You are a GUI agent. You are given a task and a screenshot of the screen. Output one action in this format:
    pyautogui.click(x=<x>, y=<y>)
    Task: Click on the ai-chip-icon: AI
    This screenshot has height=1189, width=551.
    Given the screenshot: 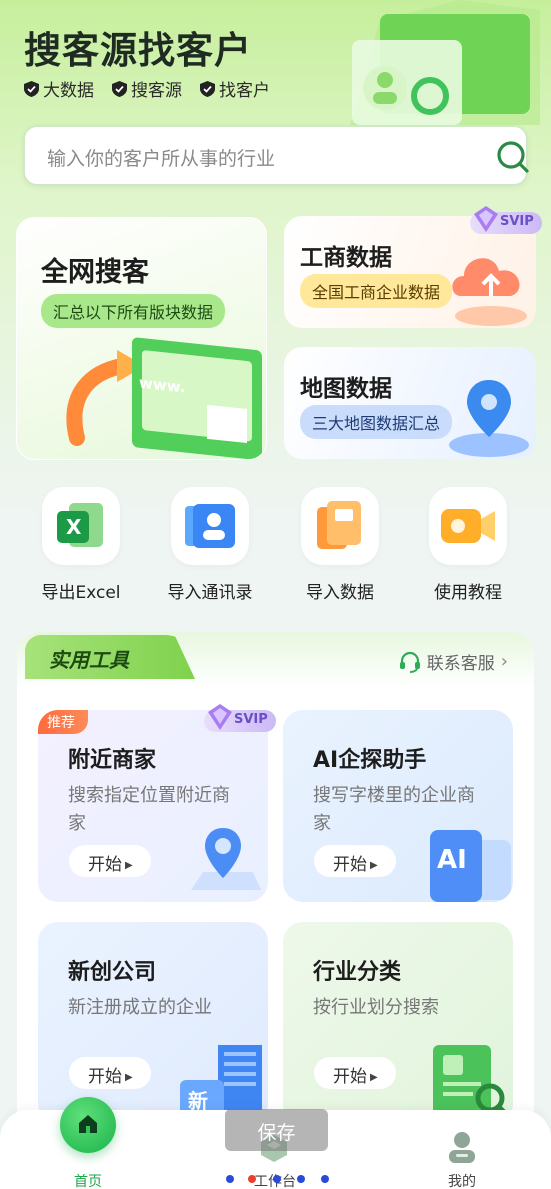 What is the action you would take?
    pyautogui.click(x=470, y=866)
    